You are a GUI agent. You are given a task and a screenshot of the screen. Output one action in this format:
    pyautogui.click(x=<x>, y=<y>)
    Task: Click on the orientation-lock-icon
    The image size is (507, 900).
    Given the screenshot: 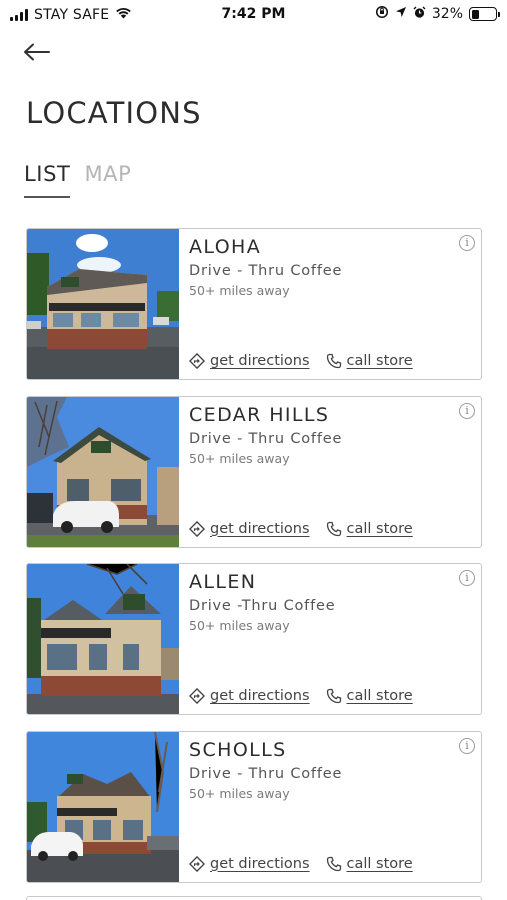 What is the action you would take?
    pyautogui.click(x=382, y=14)
    